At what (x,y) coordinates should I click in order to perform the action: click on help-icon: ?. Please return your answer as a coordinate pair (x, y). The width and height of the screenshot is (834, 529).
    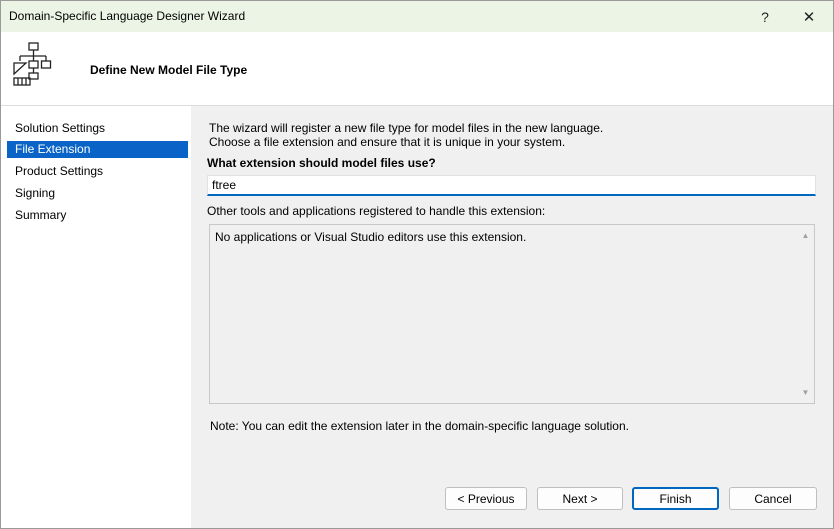
    Looking at the image, I should click on (765, 16).